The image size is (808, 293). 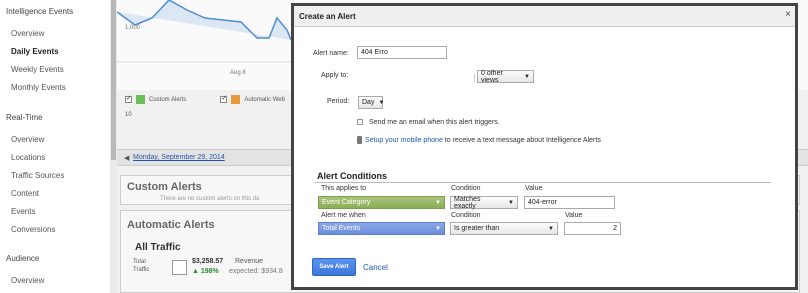 What do you see at coordinates (346, 202) in the screenshot?
I see `applies-to-value: Event Category` at bounding box center [346, 202].